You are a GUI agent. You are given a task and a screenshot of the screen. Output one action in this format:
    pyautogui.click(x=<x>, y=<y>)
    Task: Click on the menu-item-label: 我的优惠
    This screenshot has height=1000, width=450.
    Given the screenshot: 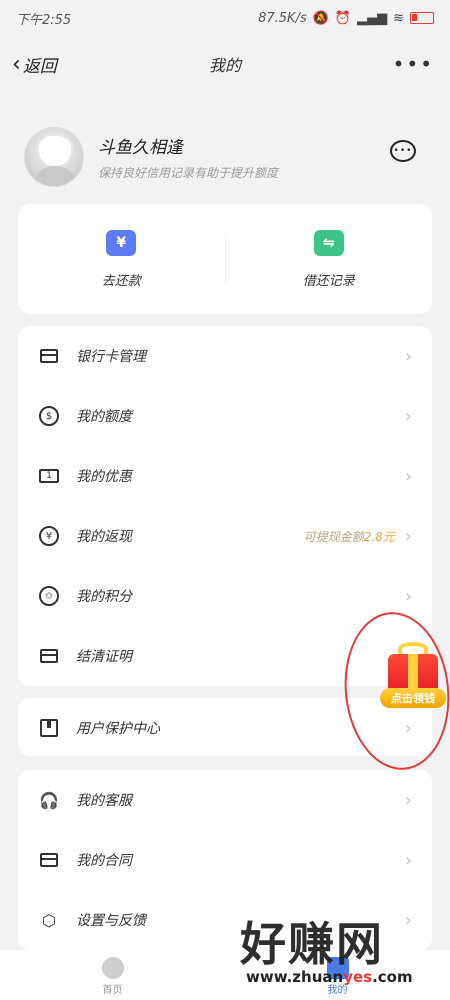 What is the action you would take?
    pyautogui.click(x=104, y=477)
    